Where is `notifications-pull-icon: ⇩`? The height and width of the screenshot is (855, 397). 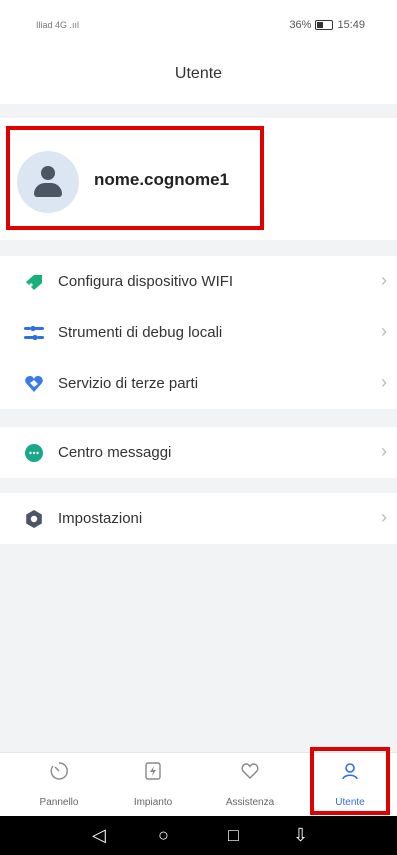 notifications-pull-icon: ⇩ is located at coordinates (300, 835).